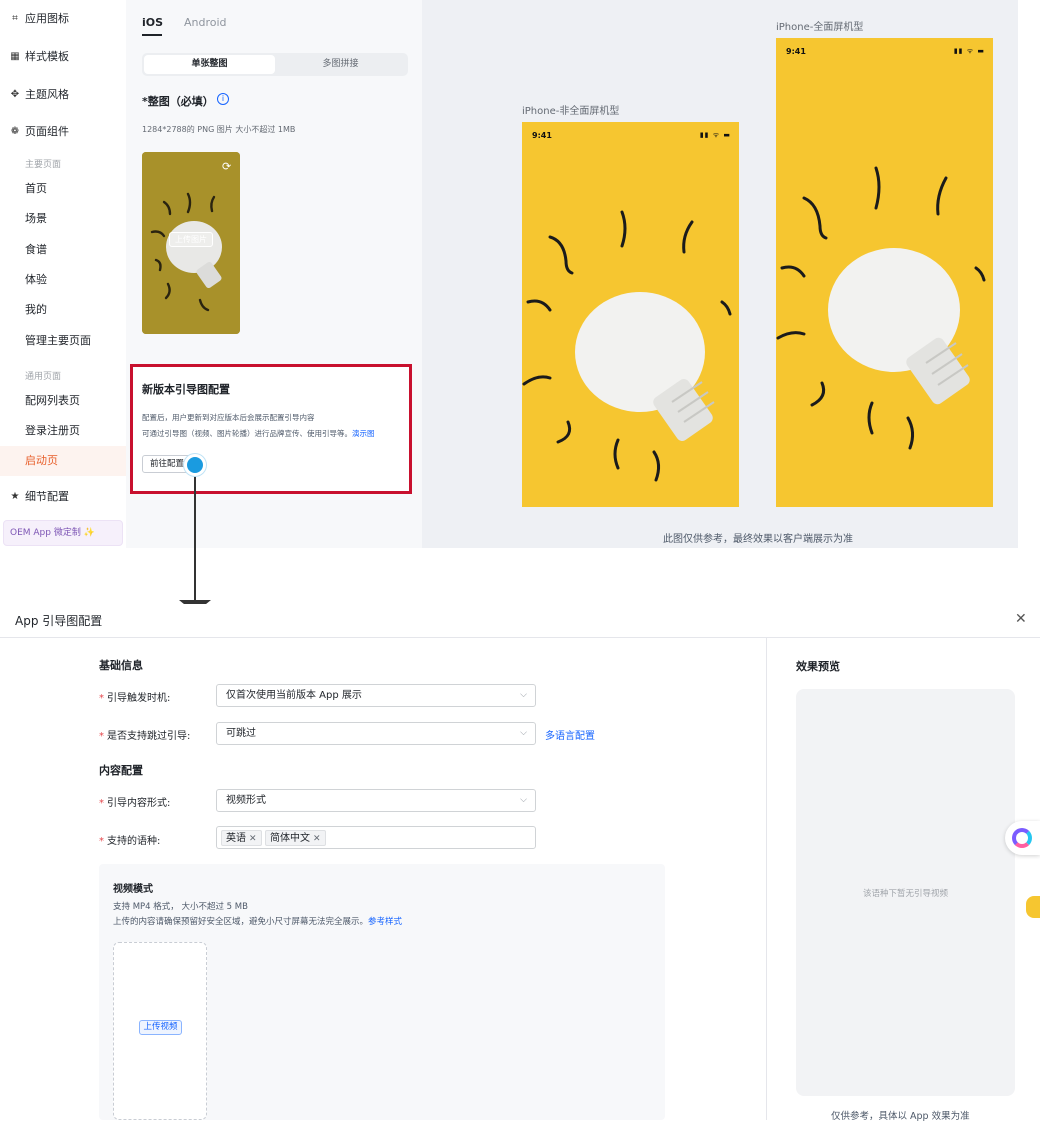 The width and height of the screenshot is (1040, 1122). I want to click on language-multiselect: 英语 ✕ 简体中文 ✕, so click(376, 837).